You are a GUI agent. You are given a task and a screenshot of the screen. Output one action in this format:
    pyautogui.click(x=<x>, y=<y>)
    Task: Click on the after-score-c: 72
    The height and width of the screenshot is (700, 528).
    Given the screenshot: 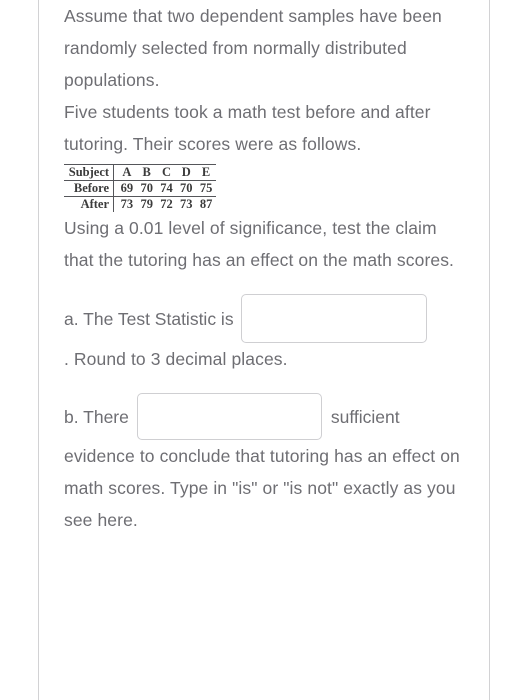 What is the action you would take?
    pyautogui.click(x=166, y=204)
    